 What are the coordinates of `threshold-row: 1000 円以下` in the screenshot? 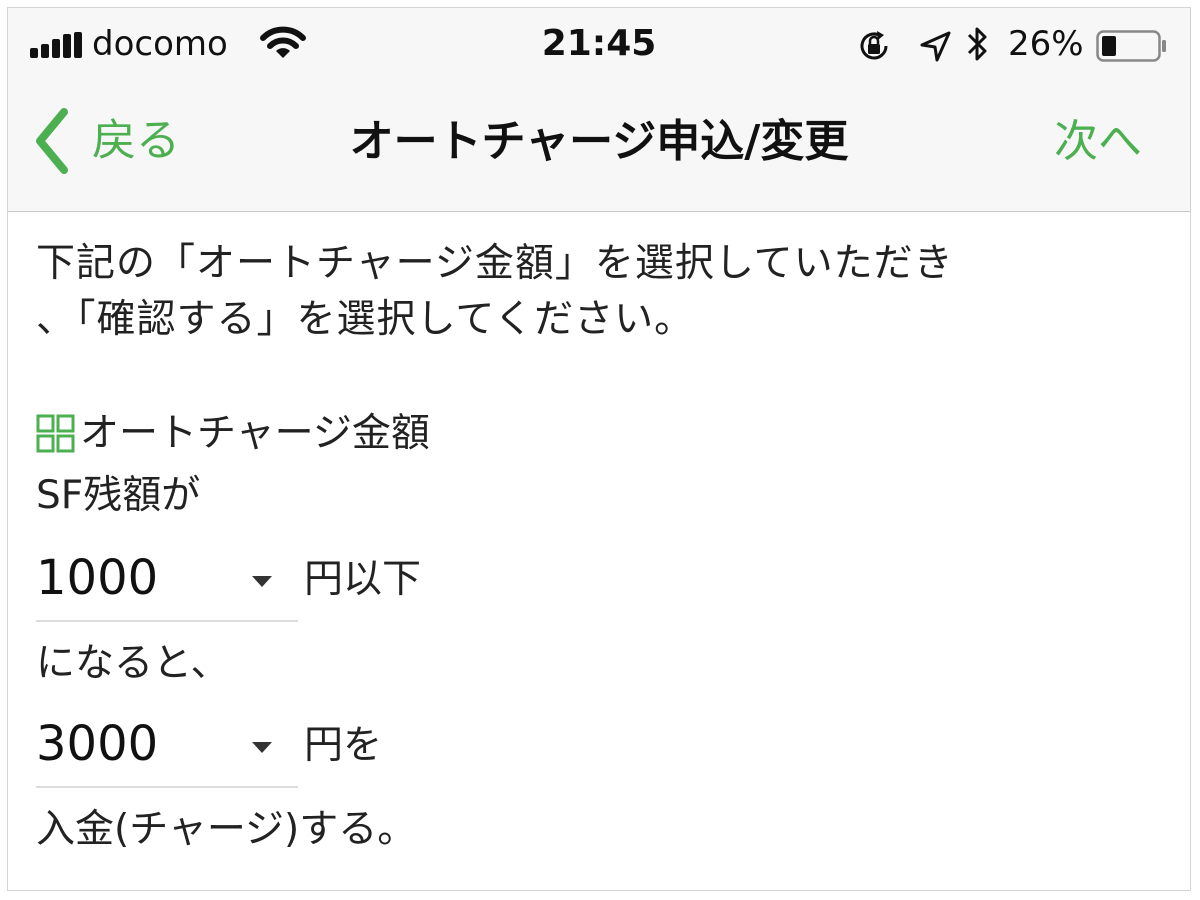 It's located at (228, 581).